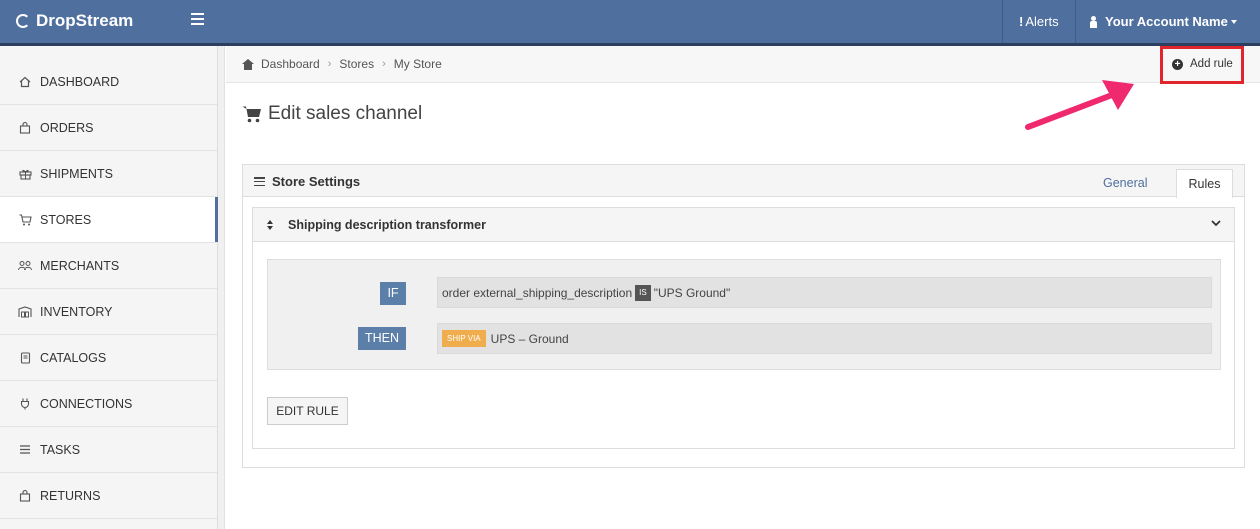  Describe the element at coordinates (1079, 105) in the screenshot. I see `annotation-arrow` at that location.